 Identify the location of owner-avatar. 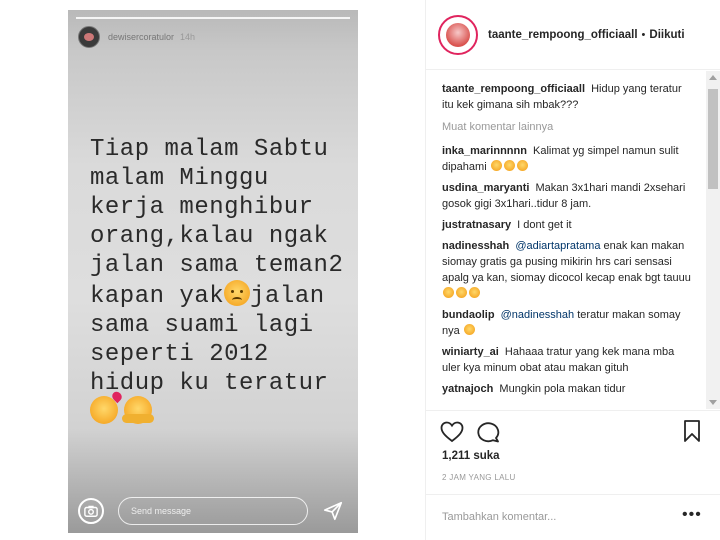
(458, 34).